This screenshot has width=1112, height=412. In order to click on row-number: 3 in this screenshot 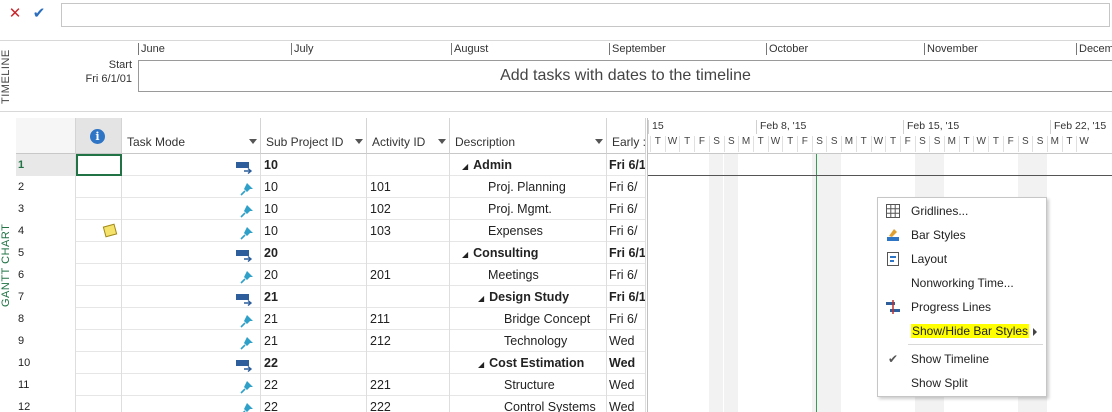, I will do `click(46, 209)`.